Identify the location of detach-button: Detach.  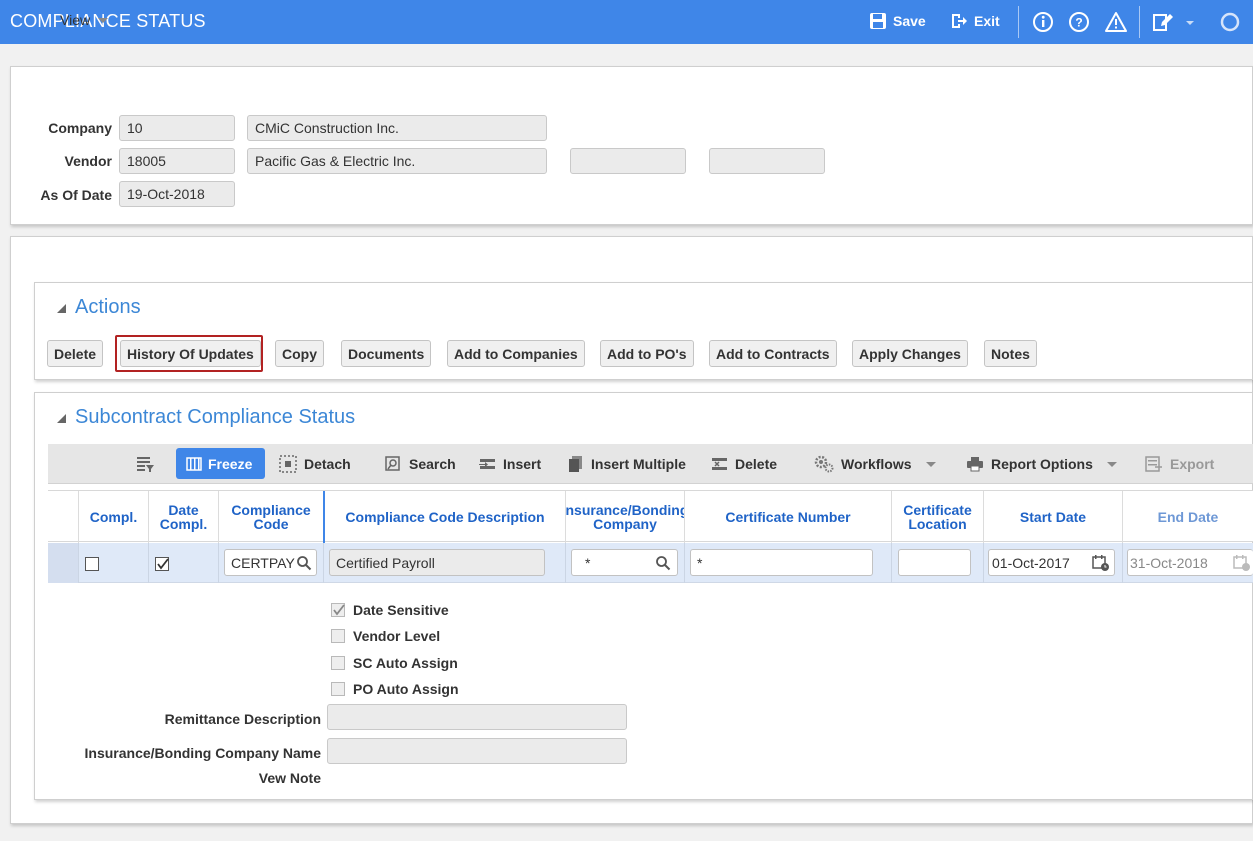
(315, 464).